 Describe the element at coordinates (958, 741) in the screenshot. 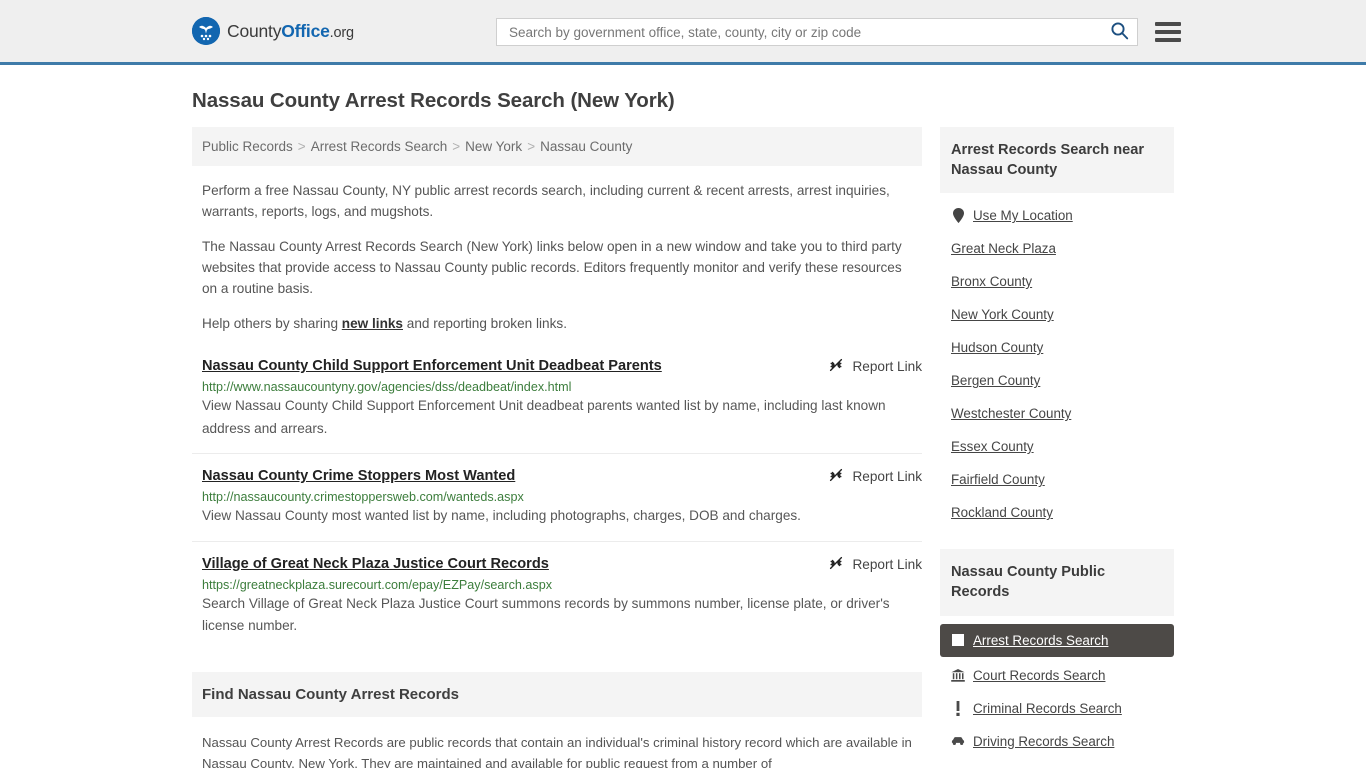

I see `car-icon` at that location.